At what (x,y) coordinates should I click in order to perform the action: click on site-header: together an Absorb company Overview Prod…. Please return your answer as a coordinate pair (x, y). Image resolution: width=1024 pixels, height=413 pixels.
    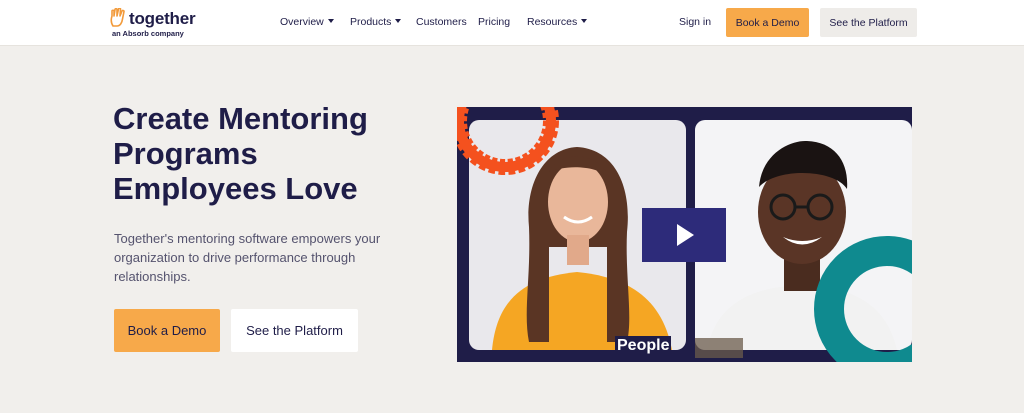
    Looking at the image, I should click on (512, 23).